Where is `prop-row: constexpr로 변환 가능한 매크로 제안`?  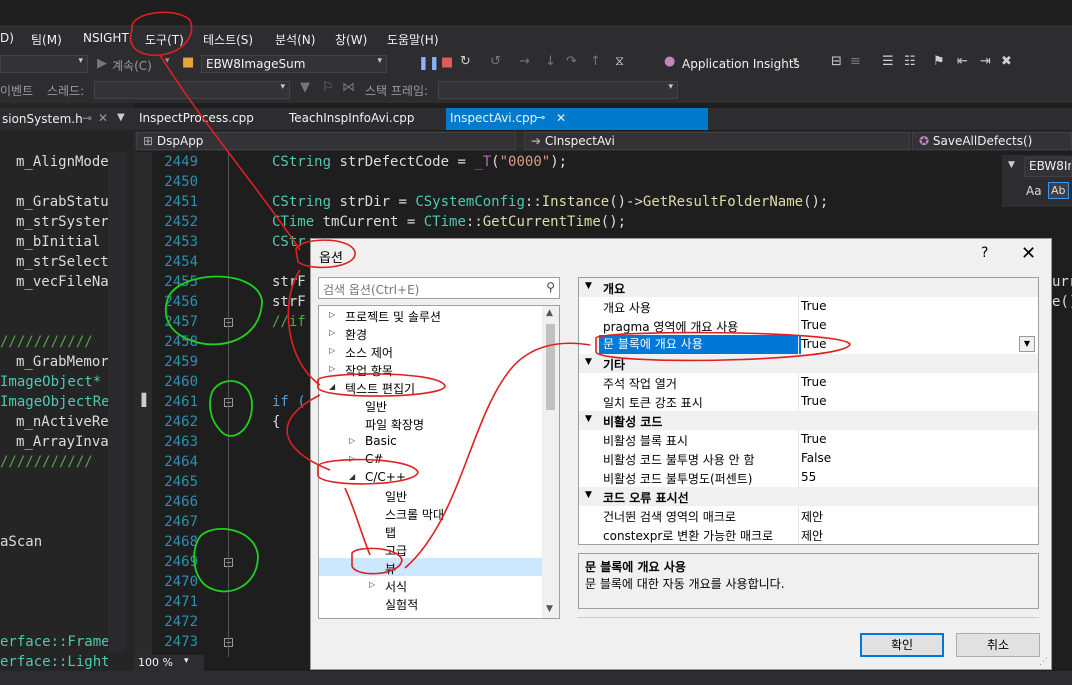
prop-row: constexpr로 변환 가능한 매크로 제안 is located at coordinates (808, 534).